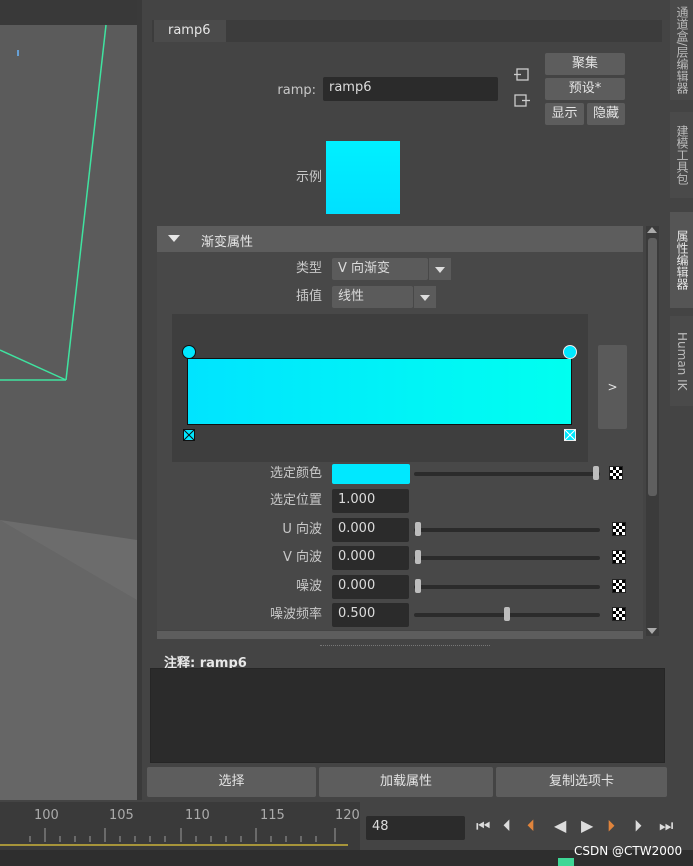  What do you see at coordinates (231, 782) in the screenshot?
I see `select-button: 选择` at bounding box center [231, 782].